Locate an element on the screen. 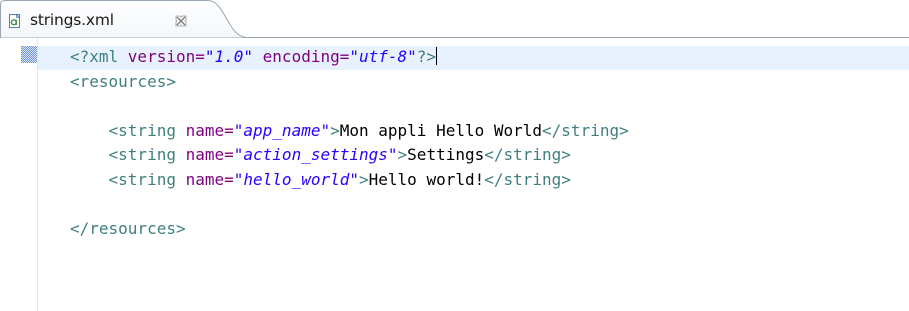 Image resolution: width=909 pixels, height=311 pixels. left-ruler is located at coordinates (19, 174).